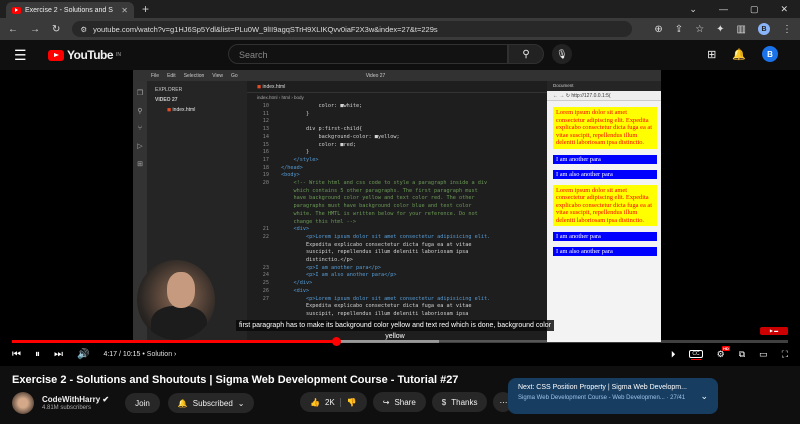  I want to click on presenter-face, so click(181, 290).